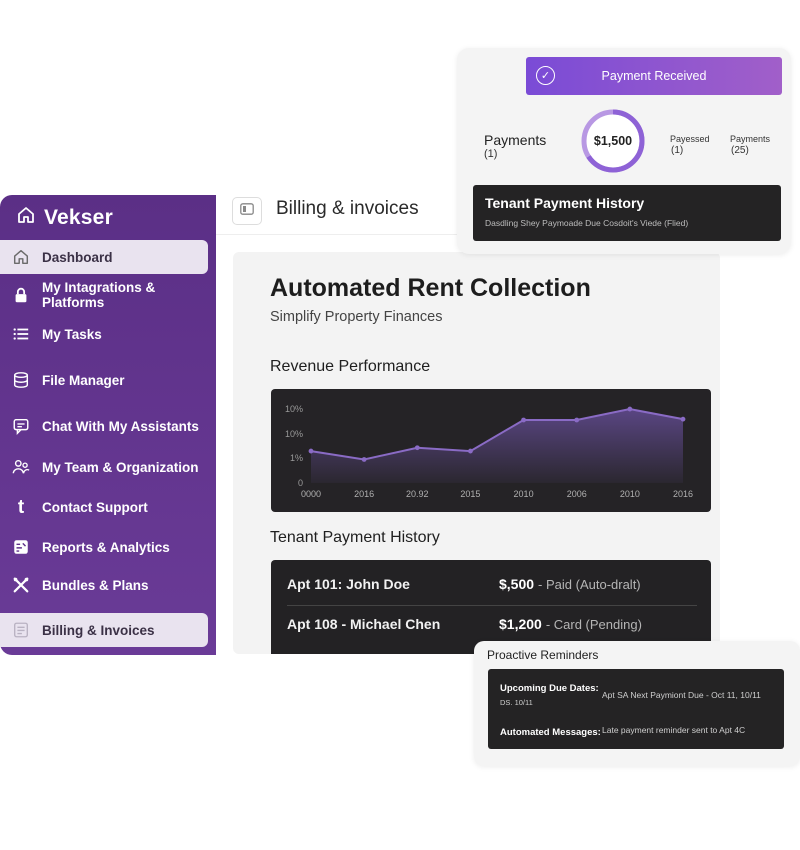 This screenshot has width=800, height=850. I want to click on row-apartment: Apt 101: John Doe, so click(348, 584).